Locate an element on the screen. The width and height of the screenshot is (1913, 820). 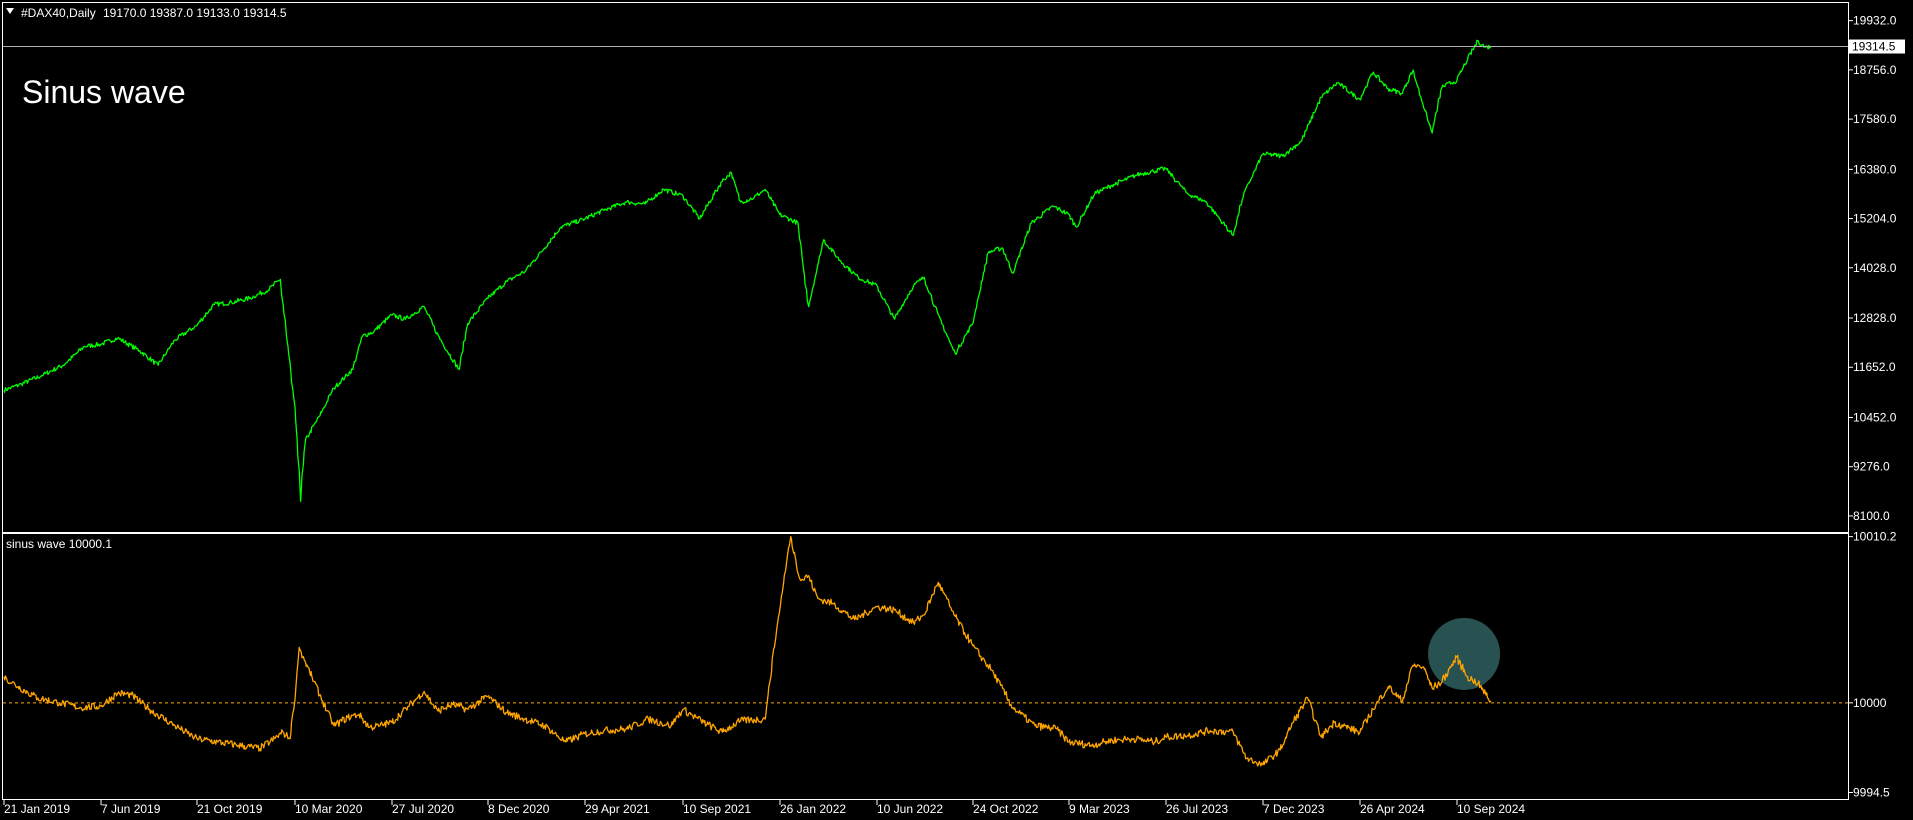
indicator-tick-label: 10010.2 is located at coordinates (1875, 537).